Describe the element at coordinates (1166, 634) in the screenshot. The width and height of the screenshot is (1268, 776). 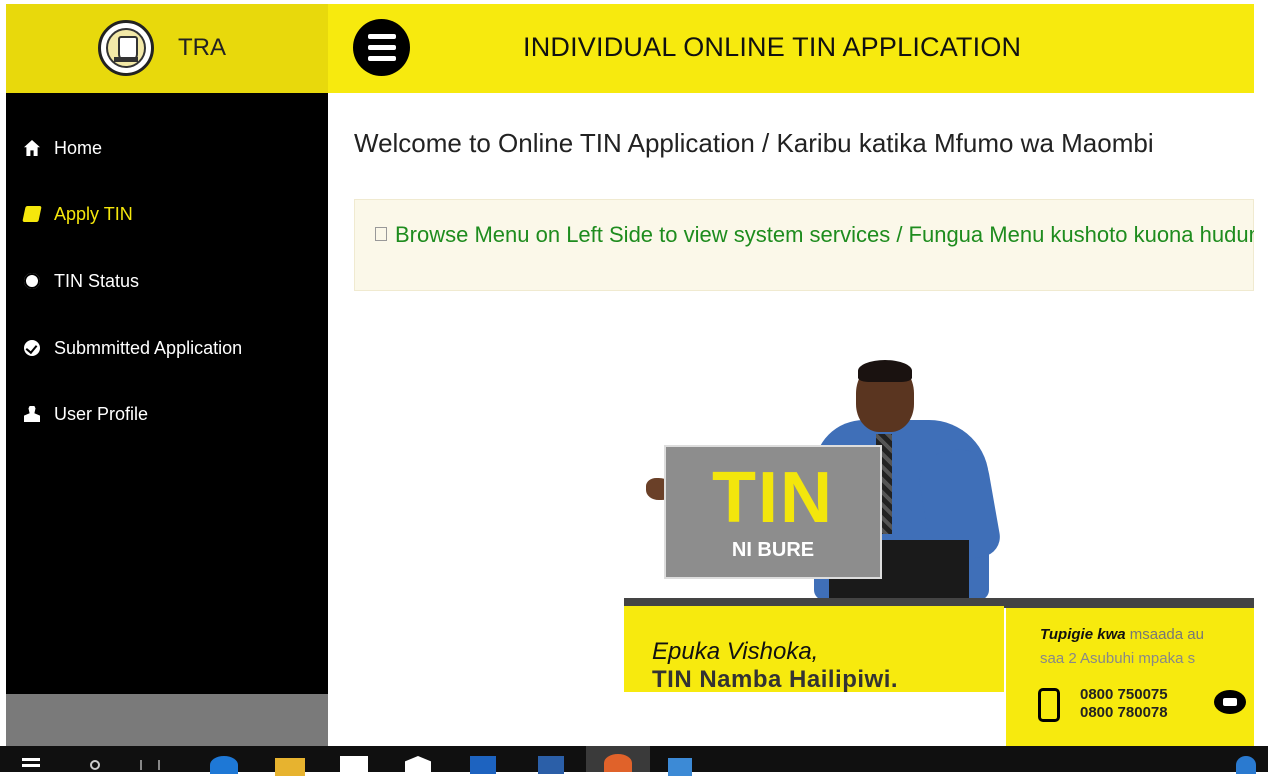
I see `help-rest: msaada au` at that location.